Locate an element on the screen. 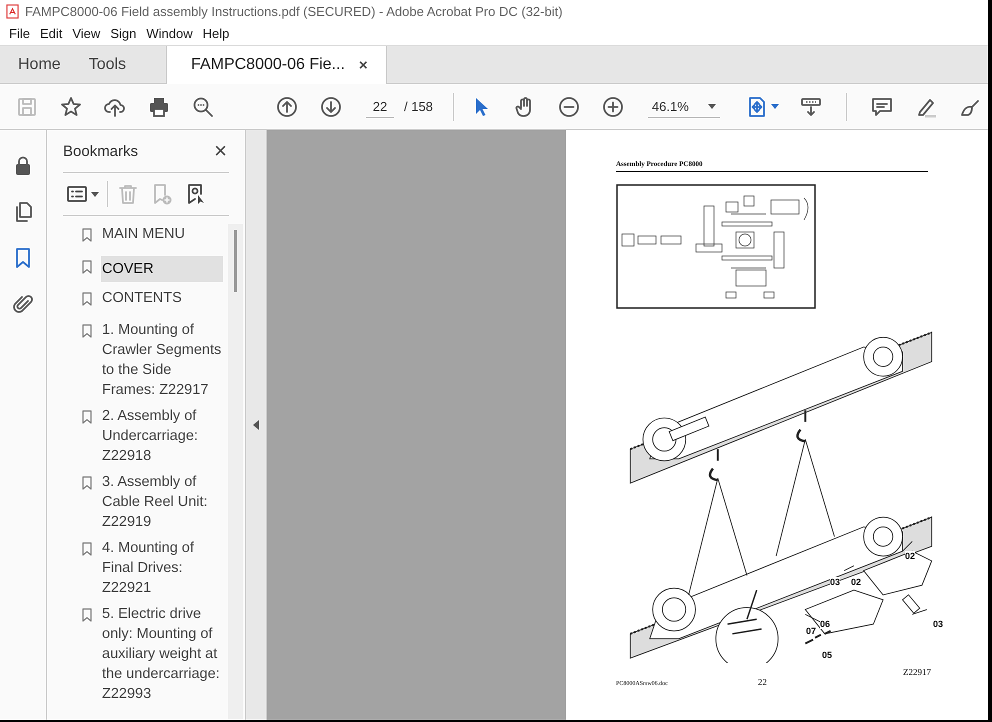  drawing-number: Z22917 is located at coordinates (917, 672).